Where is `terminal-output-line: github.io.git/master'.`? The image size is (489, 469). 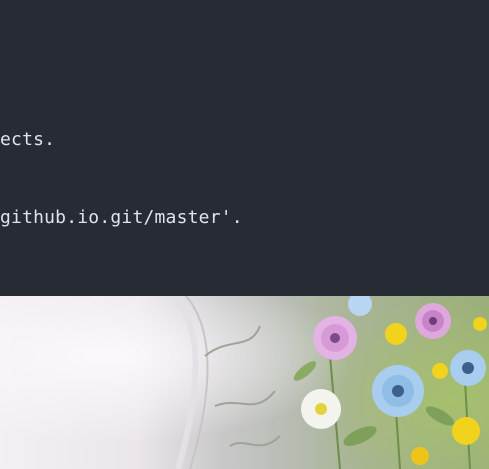 terminal-output-line: github.io.git/master'. is located at coordinates (121, 217).